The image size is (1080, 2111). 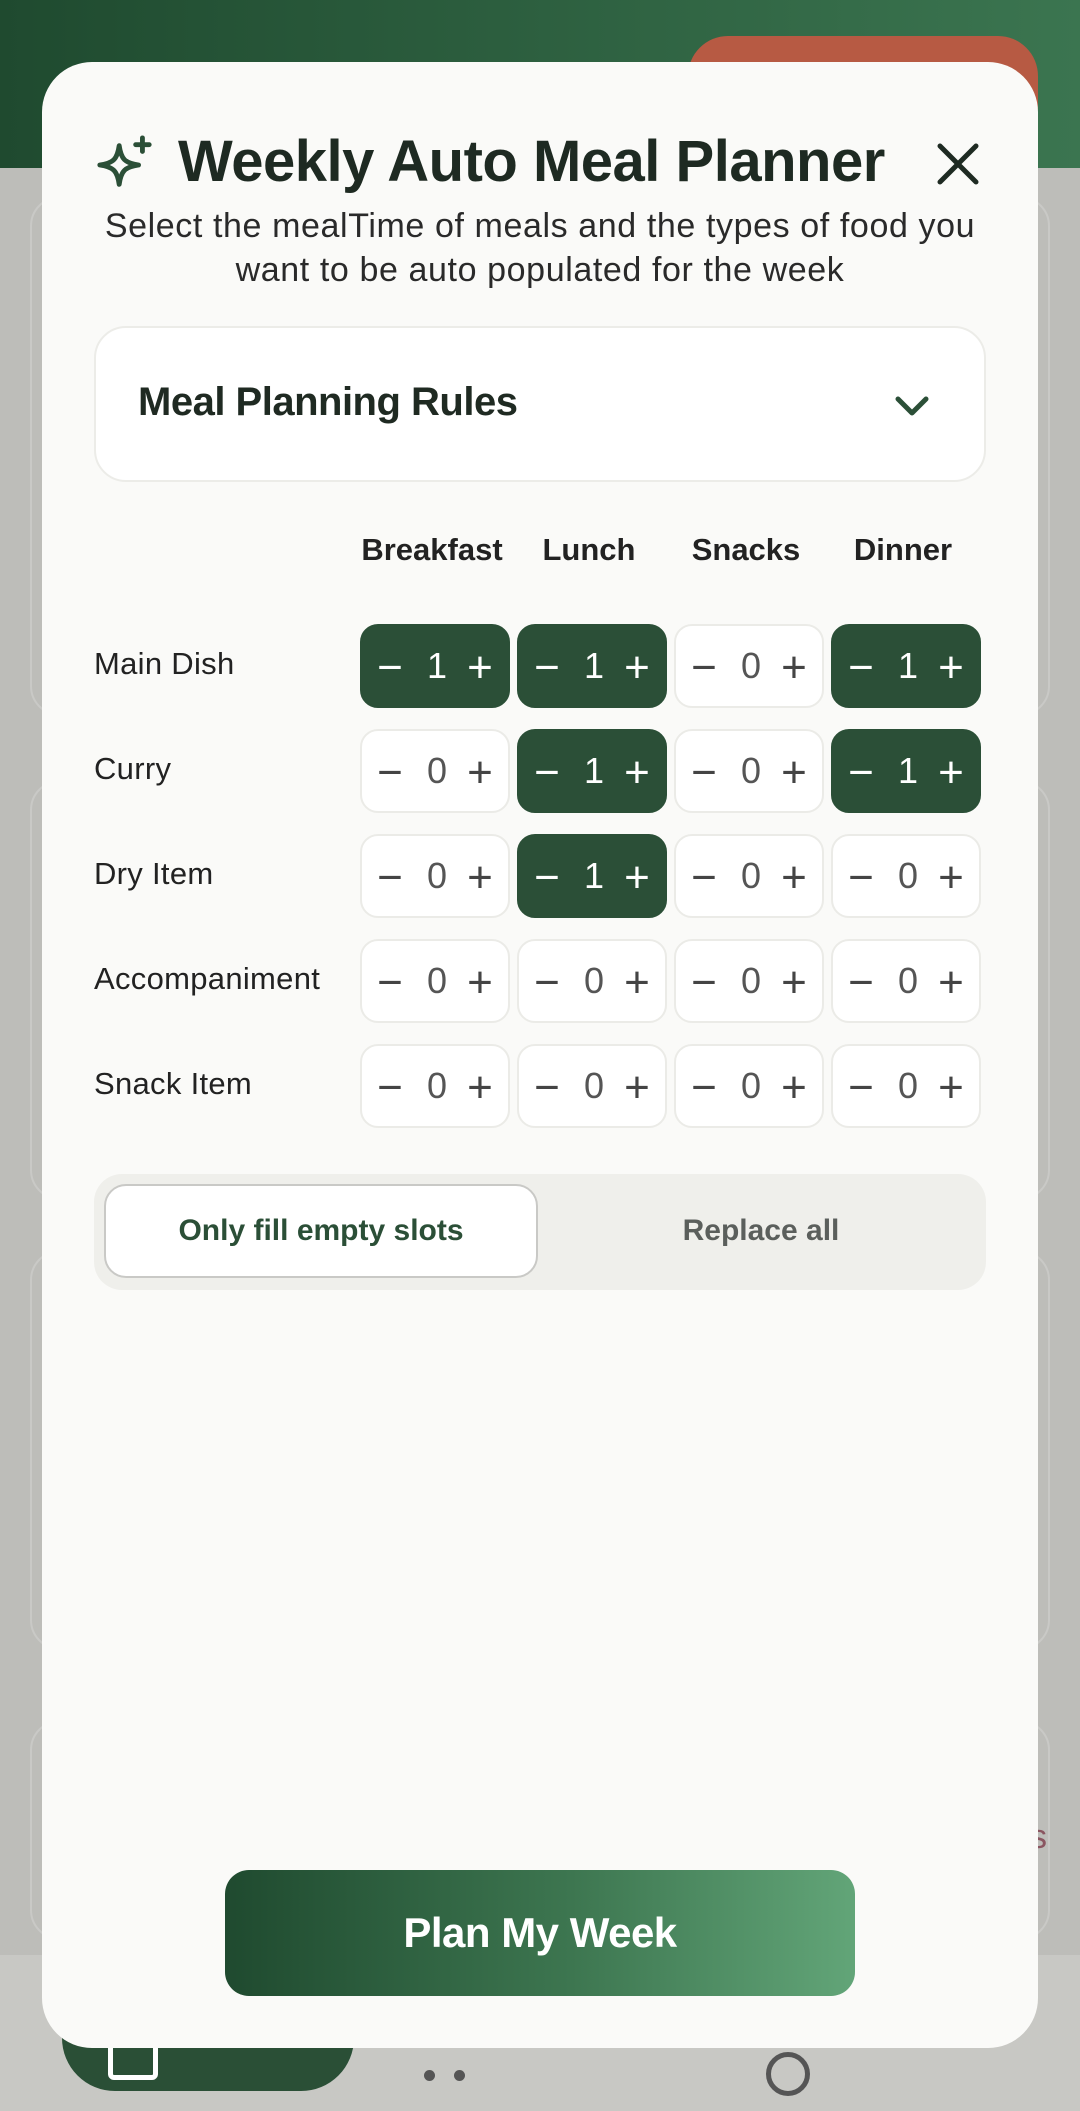 I want to click on modal-title: Weekly Auto Meal Planner, so click(x=531, y=161).